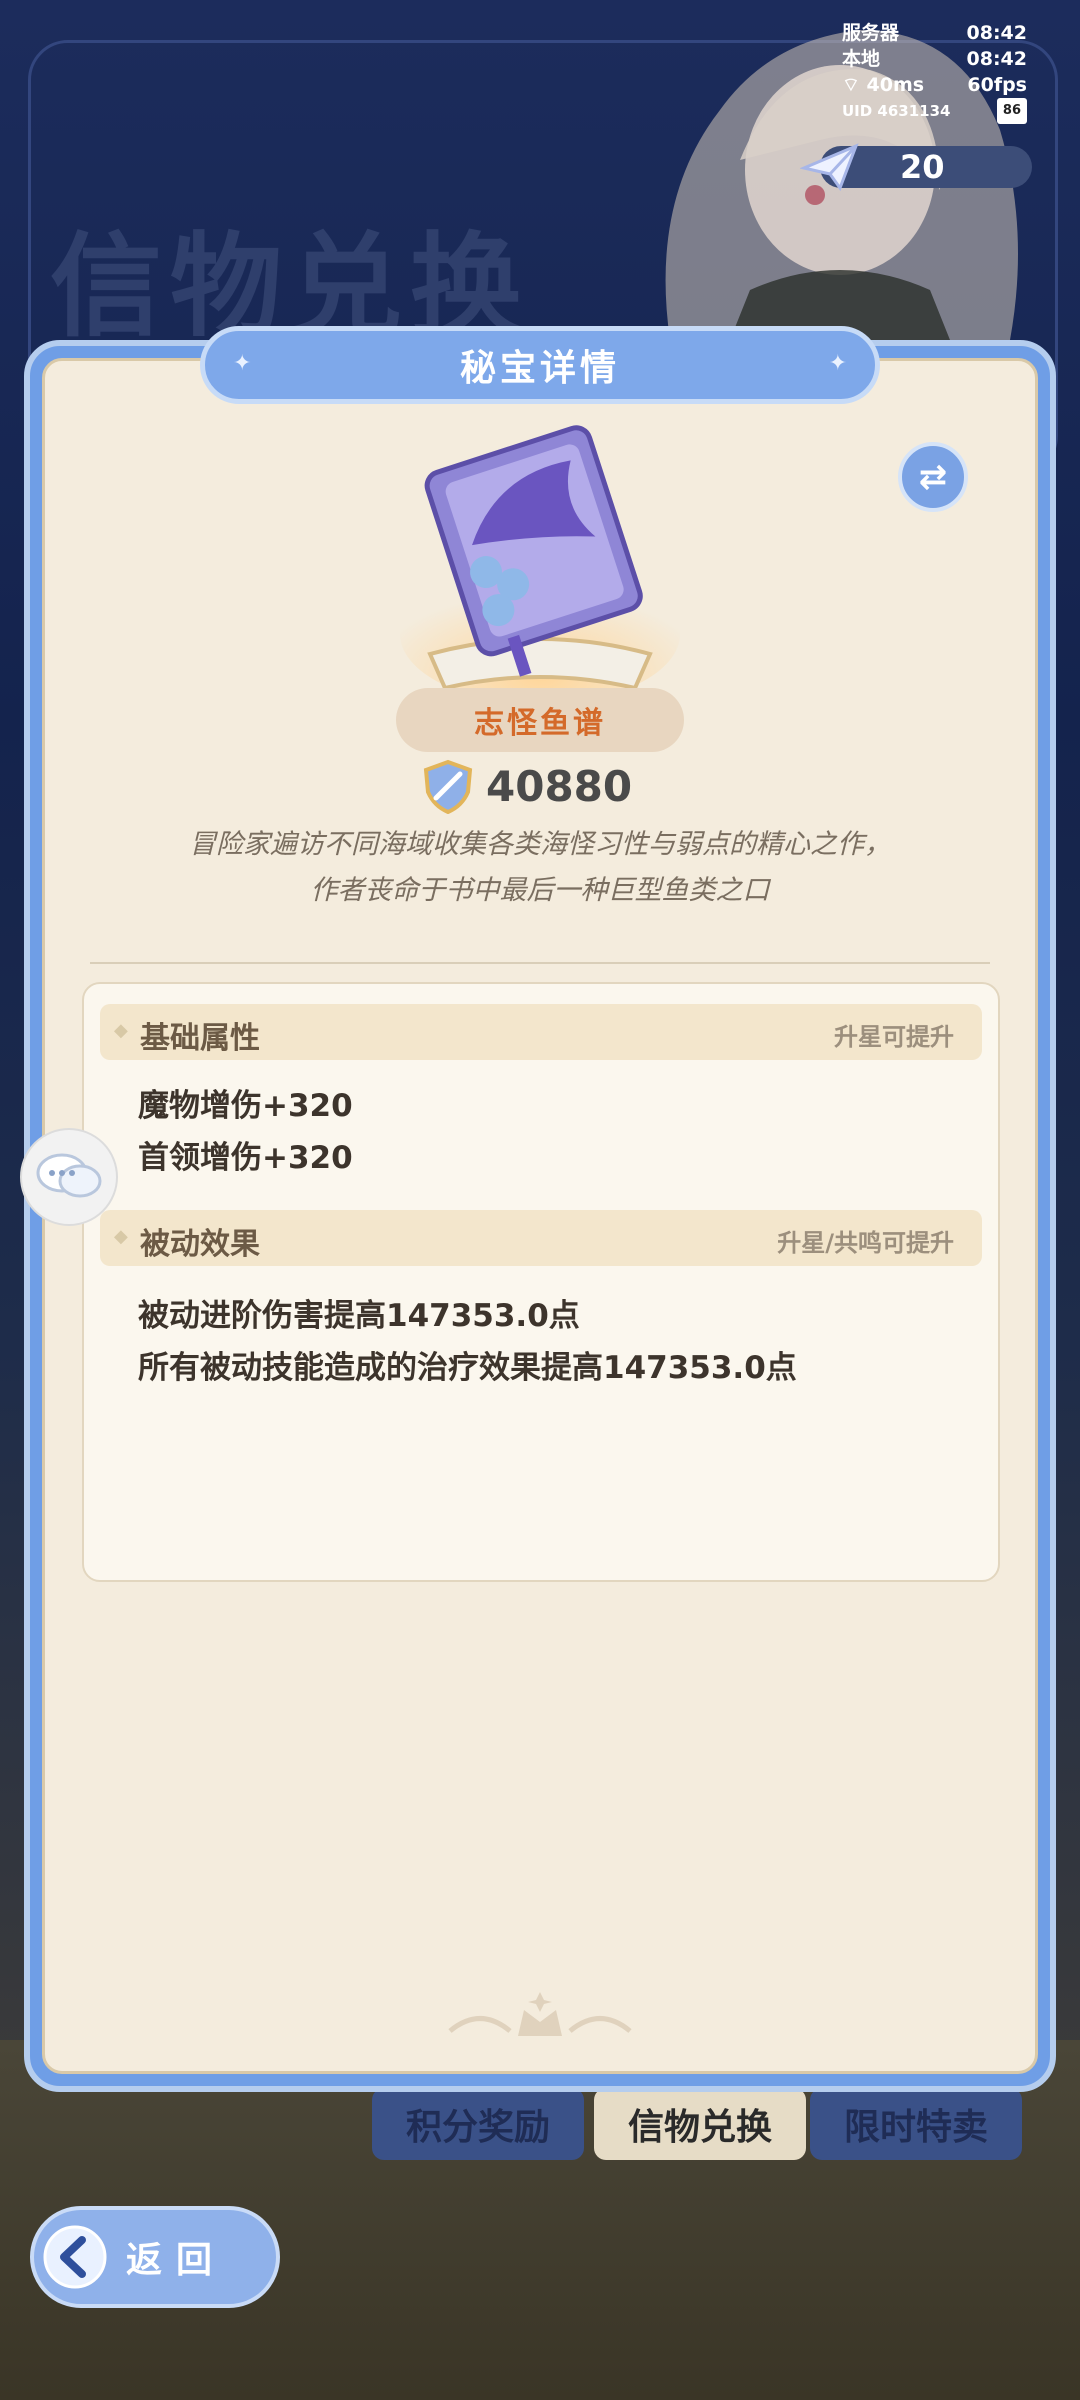 Image resolution: width=1080 pixels, height=2400 pixels. Describe the element at coordinates (359, 1316) in the screenshot. I see `stat-line: 被动进阶伤害提高147353.0点` at that location.